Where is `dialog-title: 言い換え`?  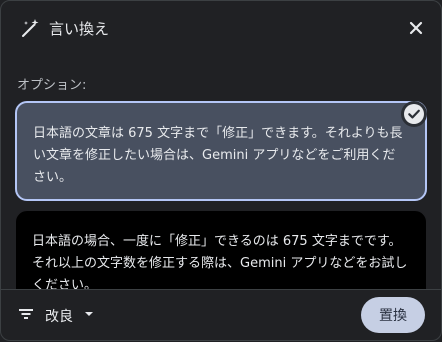
dialog-title: 言い換え is located at coordinates (79, 29).